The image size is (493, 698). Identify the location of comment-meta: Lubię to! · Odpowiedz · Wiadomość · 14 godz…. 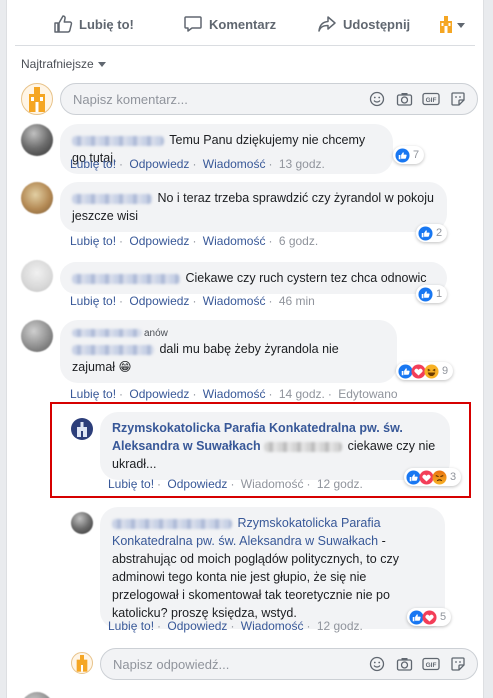
(234, 394).